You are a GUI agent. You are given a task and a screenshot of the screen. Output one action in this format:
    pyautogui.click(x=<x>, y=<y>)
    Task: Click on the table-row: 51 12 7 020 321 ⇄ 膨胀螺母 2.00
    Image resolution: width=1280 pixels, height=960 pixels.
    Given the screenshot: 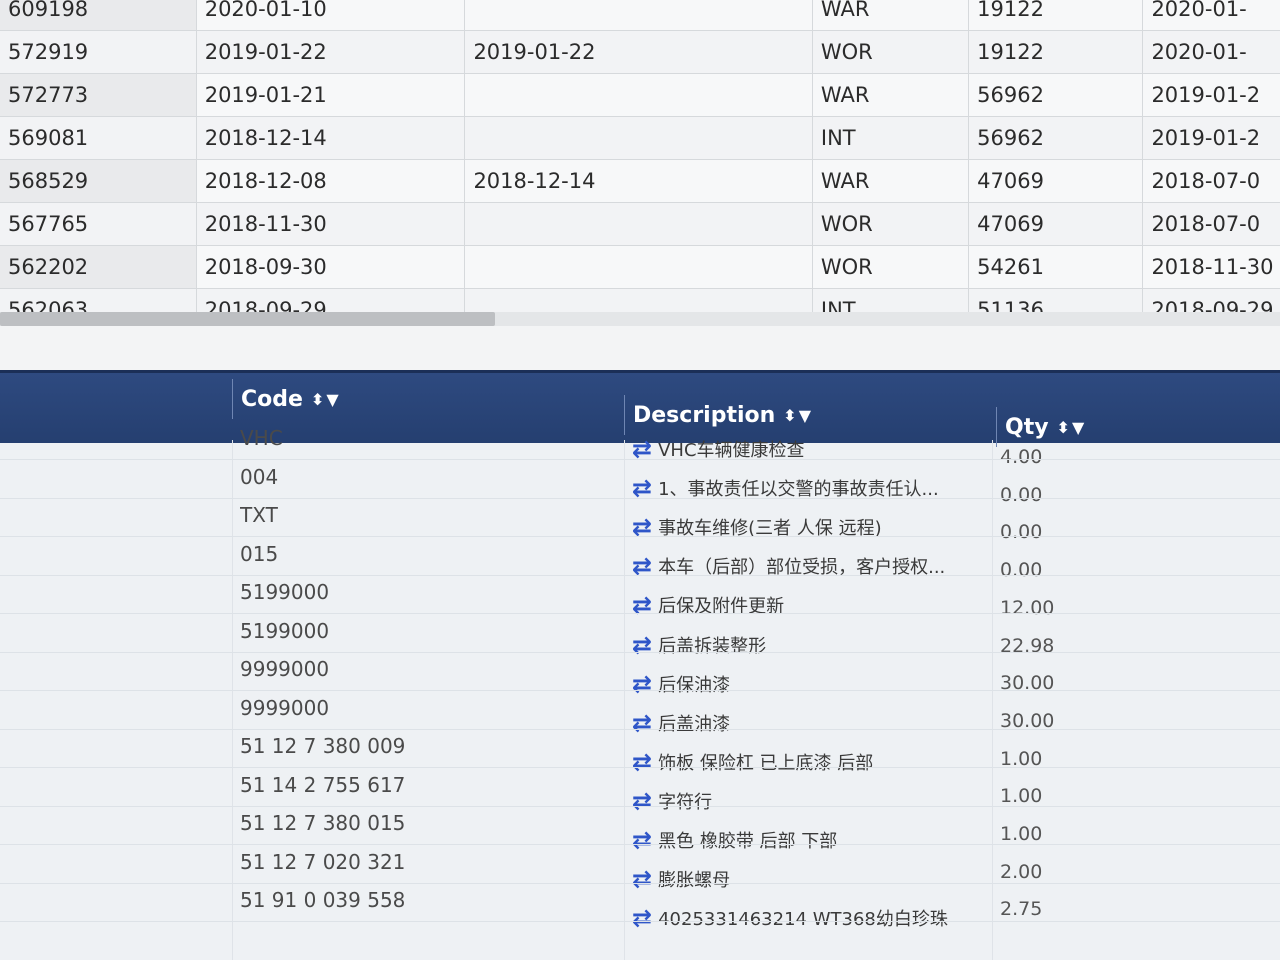 What is the action you would take?
    pyautogui.click(x=640, y=868)
    